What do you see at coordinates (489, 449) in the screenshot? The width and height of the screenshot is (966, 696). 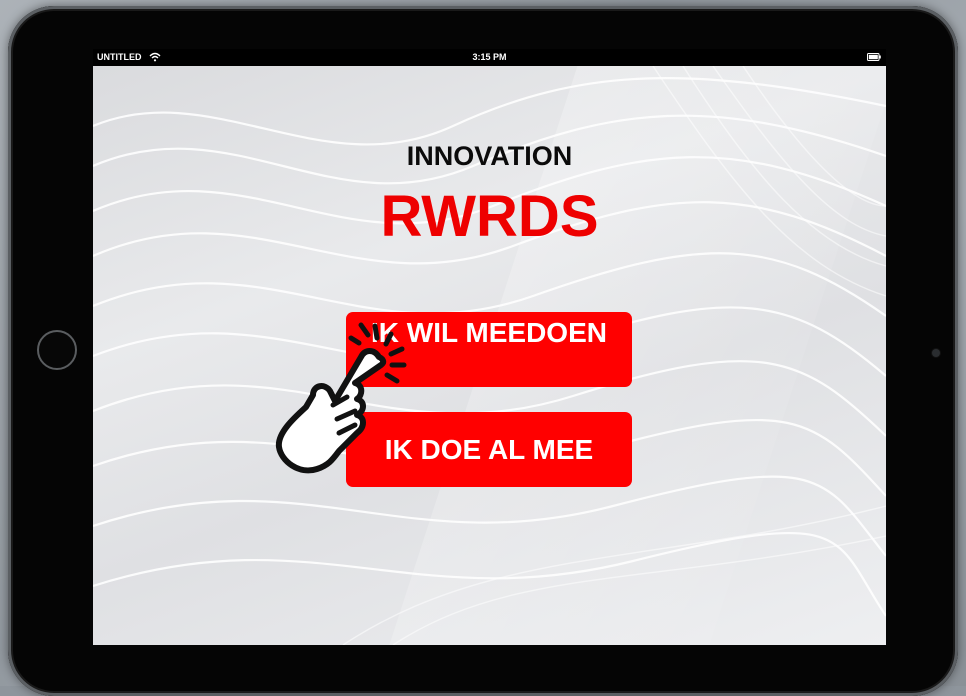 I see `already-member-button: IK DOE AL MEE` at bounding box center [489, 449].